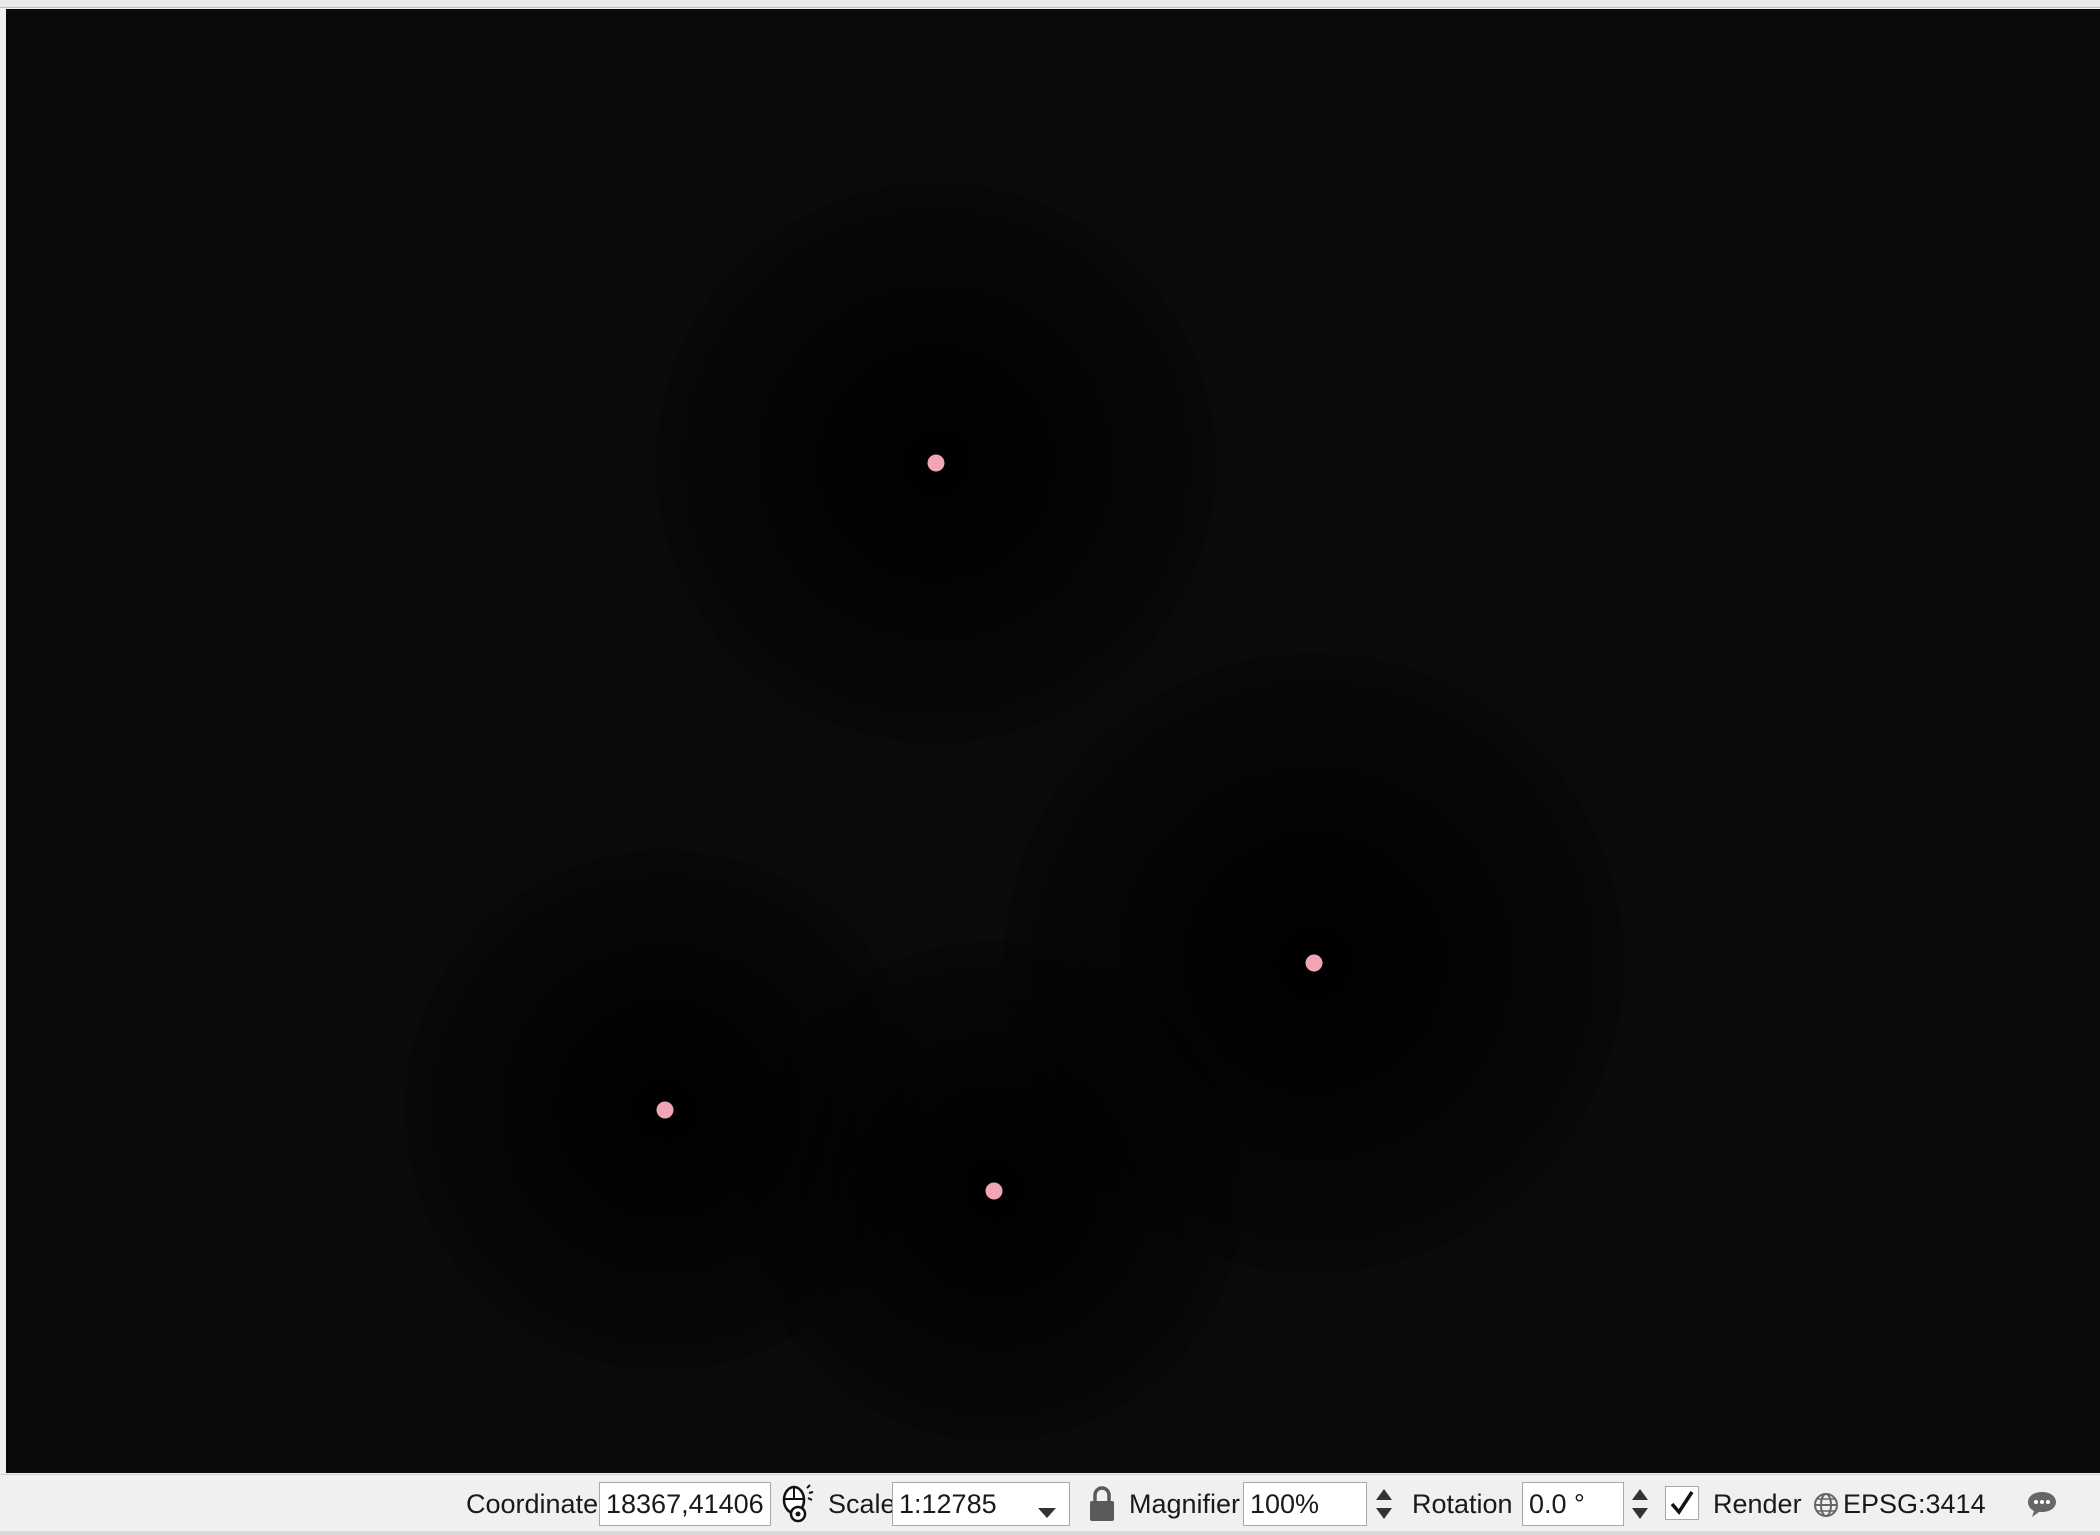 The image size is (2100, 1535). What do you see at coordinates (862, 1503) in the screenshot?
I see `scale-label: Scale` at bounding box center [862, 1503].